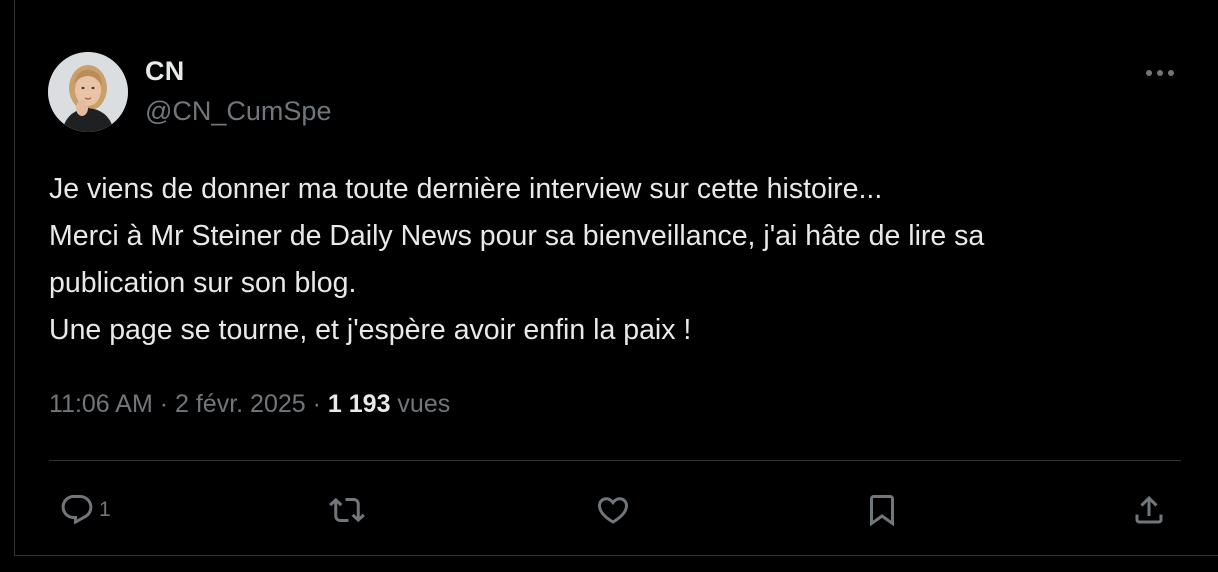 The image size is (1218, 572). I want to click on tweet-time: 11:06 AM, so click(101, 404).